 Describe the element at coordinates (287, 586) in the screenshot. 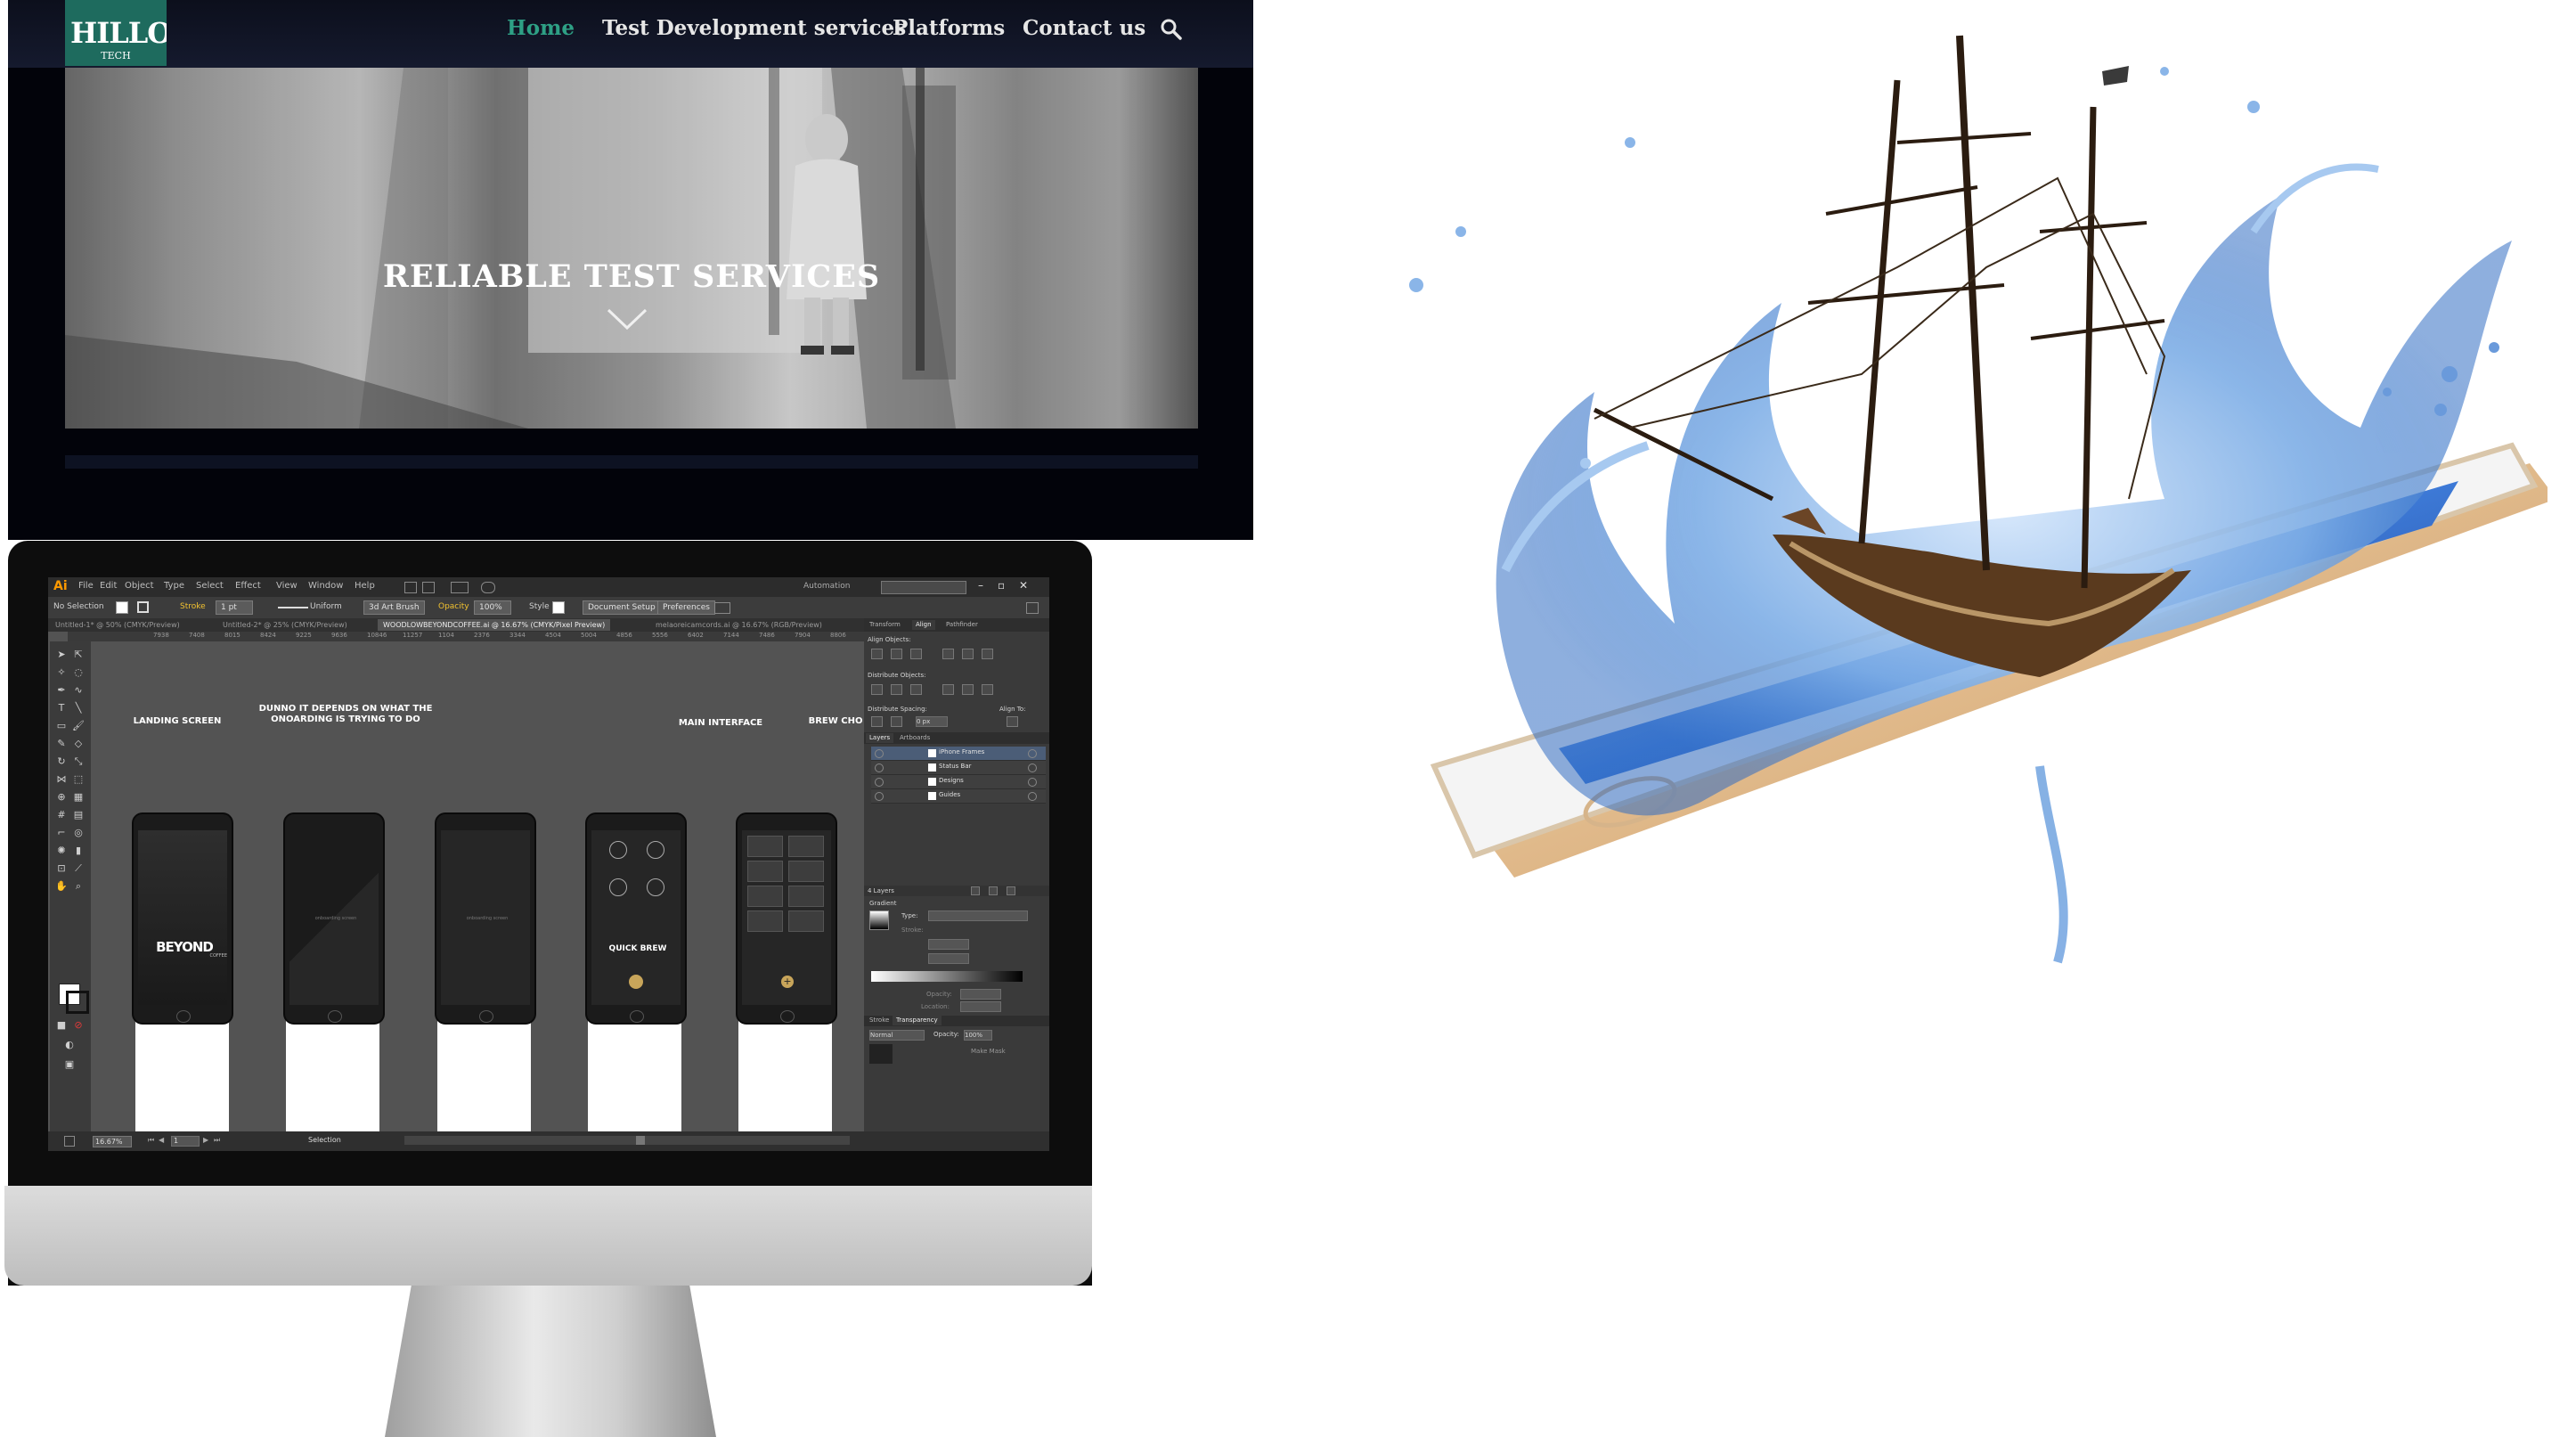

I see `menu-view: View` at that location.